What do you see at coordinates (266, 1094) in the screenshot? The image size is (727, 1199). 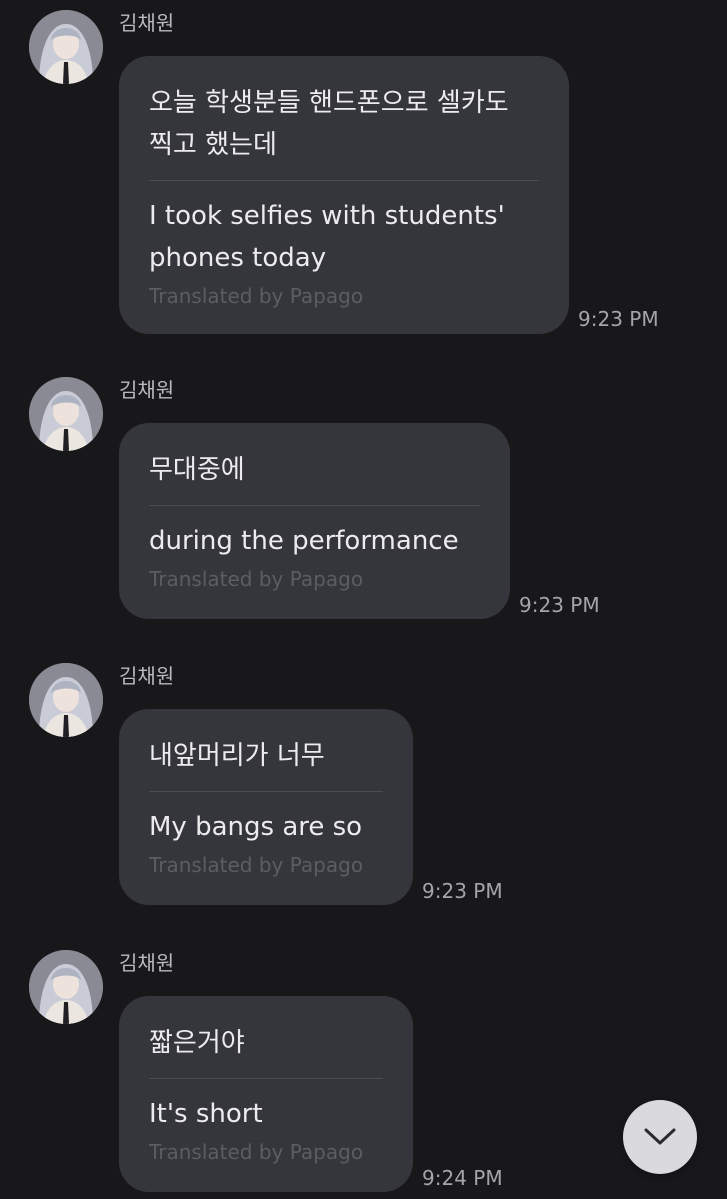 I see `message-bubble: 짧은거야 It's short Translated by Papago` at bounding box center [266, 1094].